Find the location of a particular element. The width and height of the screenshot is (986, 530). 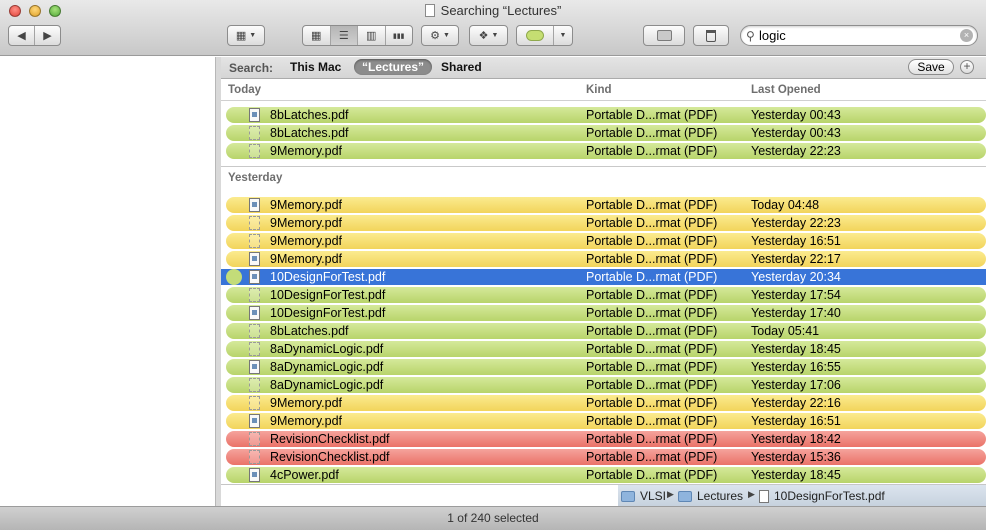

search-field: ⚲ × is located at coordinates (859, 35).